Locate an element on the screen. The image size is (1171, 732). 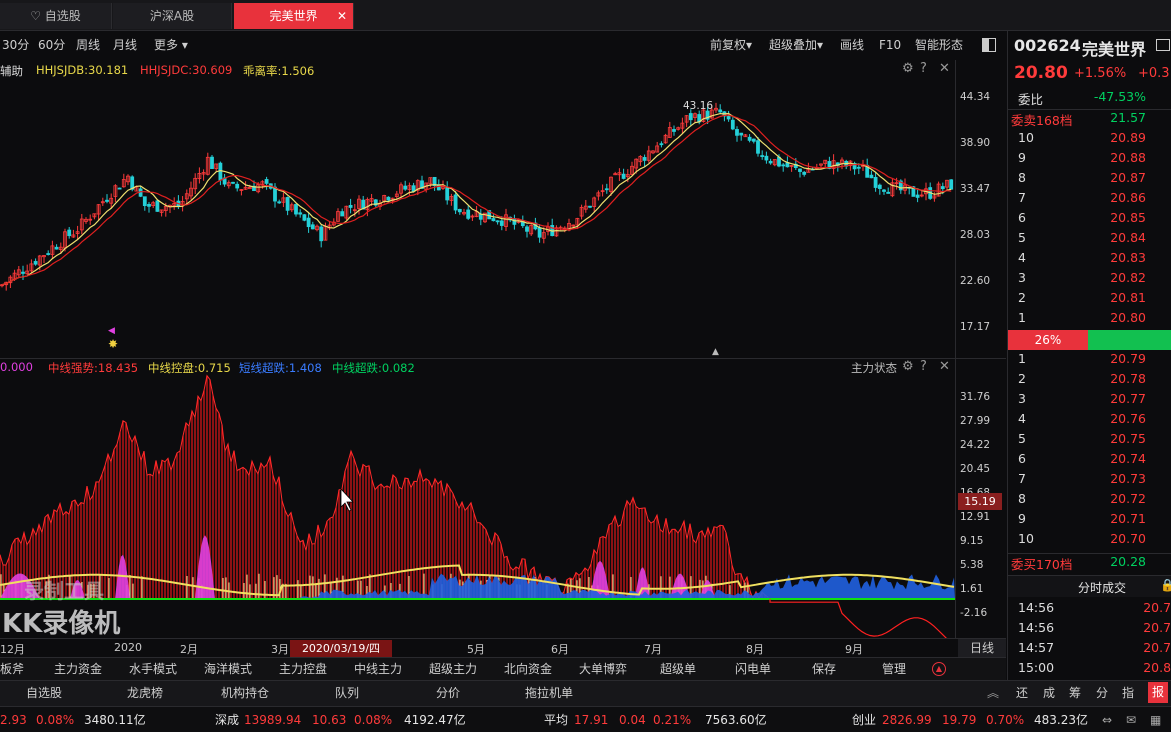
buy-level-row: 3 20.77 is located at coordinates (1089, 401).